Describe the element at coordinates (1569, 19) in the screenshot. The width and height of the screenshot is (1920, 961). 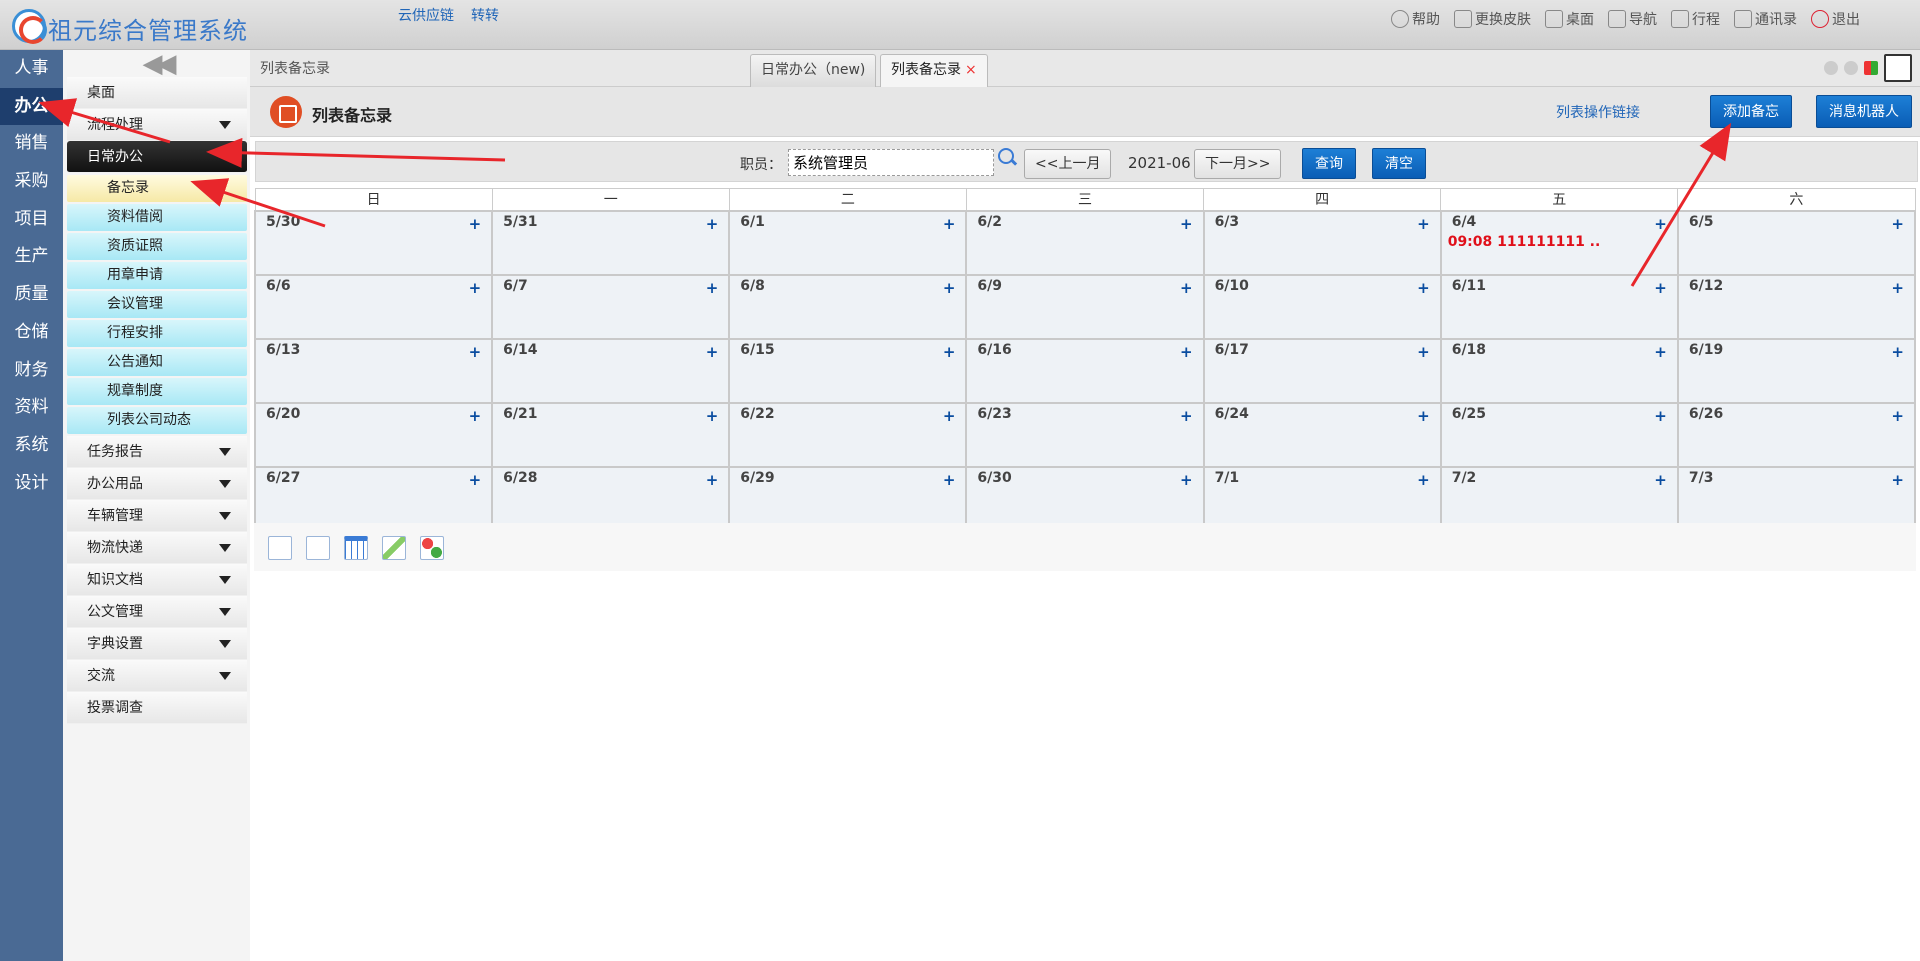
I see `desktop-button: 桌面` at that location.